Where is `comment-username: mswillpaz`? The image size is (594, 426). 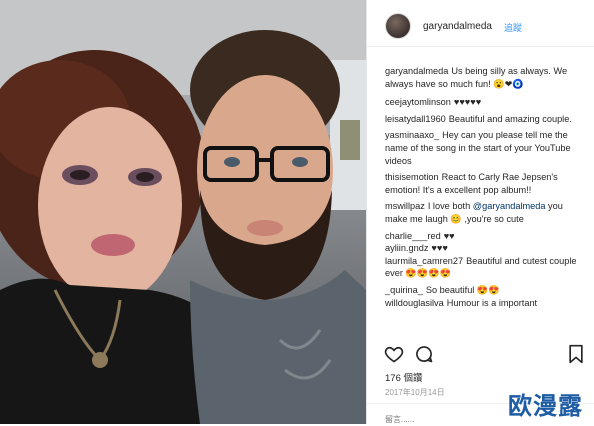
comment-username: mswillpaz is located at coordinates (405, 206).